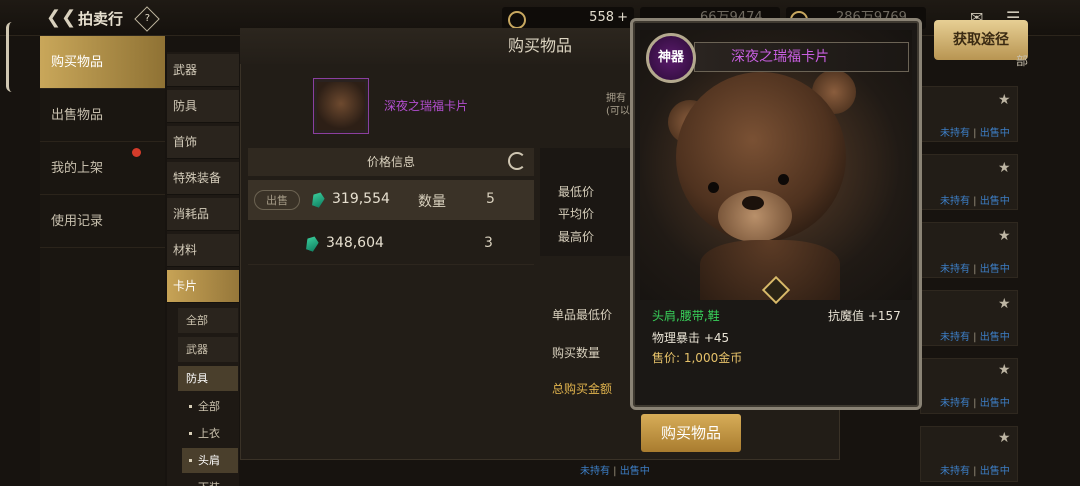 Image resolution: width=1080 pixels, height=486 pixels. Describe the element at coordinates (576, 192) in the screenshot. I see `min-price-label: 最低价` at that location.